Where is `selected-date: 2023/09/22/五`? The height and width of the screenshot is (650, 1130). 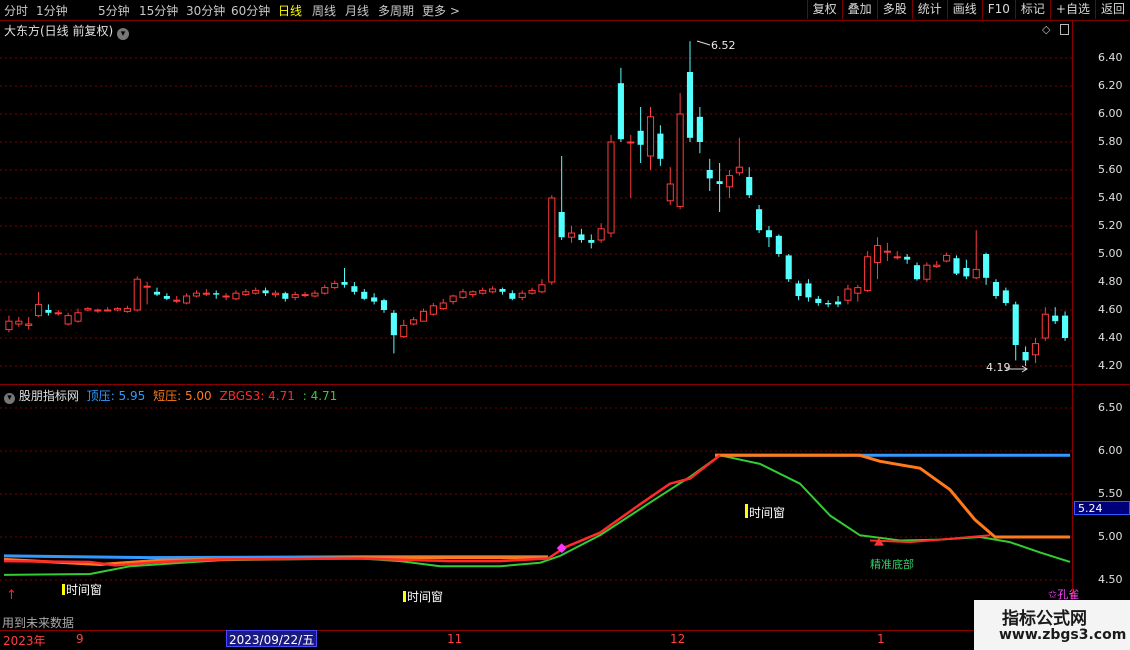 selected-date: 2023/09/22/五 is located at coordinates (272, 638).